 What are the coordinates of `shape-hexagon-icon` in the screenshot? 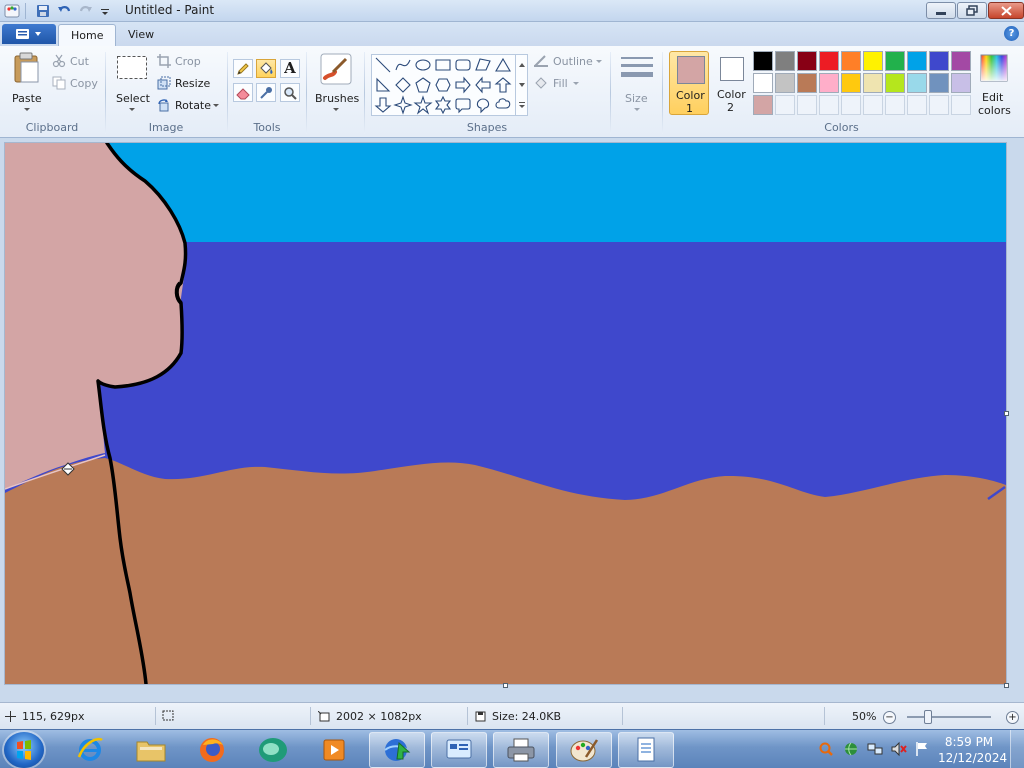 It's located at (443, 85).